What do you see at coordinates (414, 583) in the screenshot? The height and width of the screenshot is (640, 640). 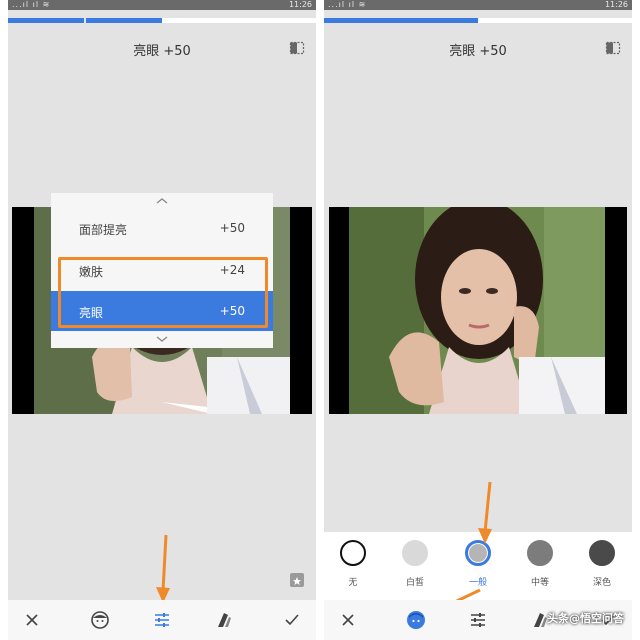 I see `swatch-label: 白皙` at bounding box center [414, 583].